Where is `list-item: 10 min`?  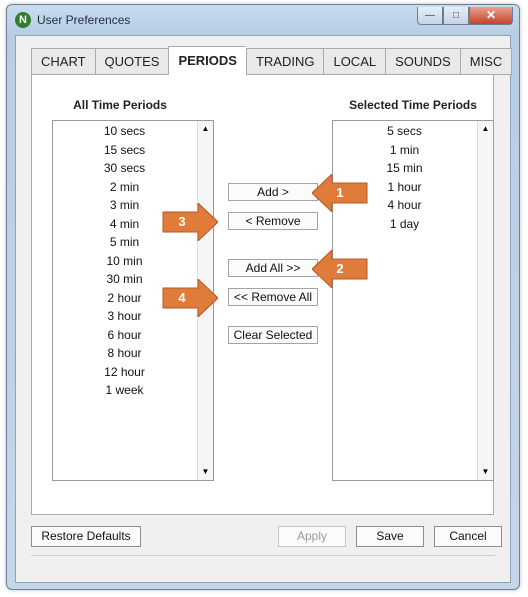
list-item: 10 min is located at coordinates (124, 261).